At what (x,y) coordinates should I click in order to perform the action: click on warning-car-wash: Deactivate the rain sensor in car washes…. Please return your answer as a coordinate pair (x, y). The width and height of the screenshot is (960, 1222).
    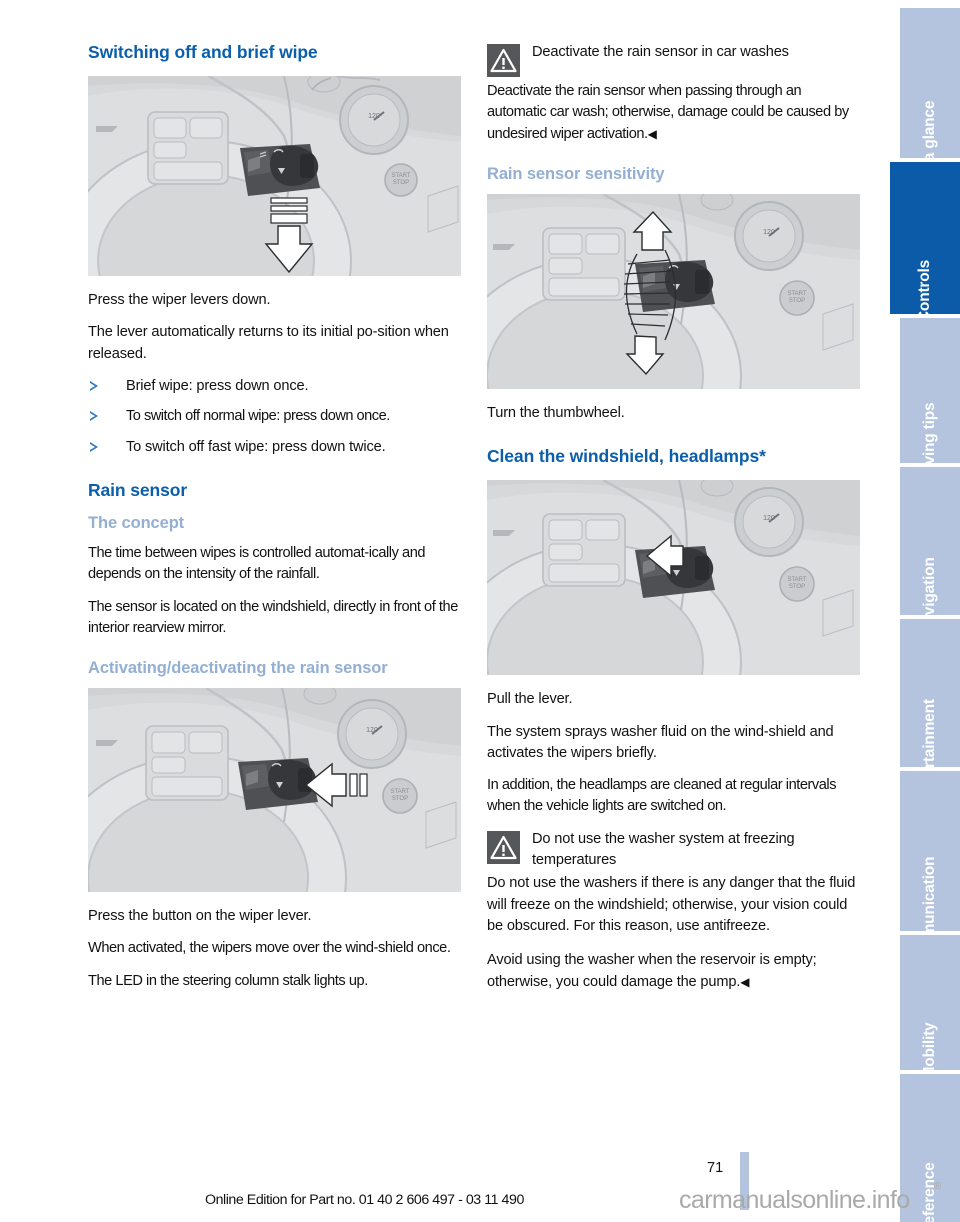
    Looking at the image, I should click on (674, 93).